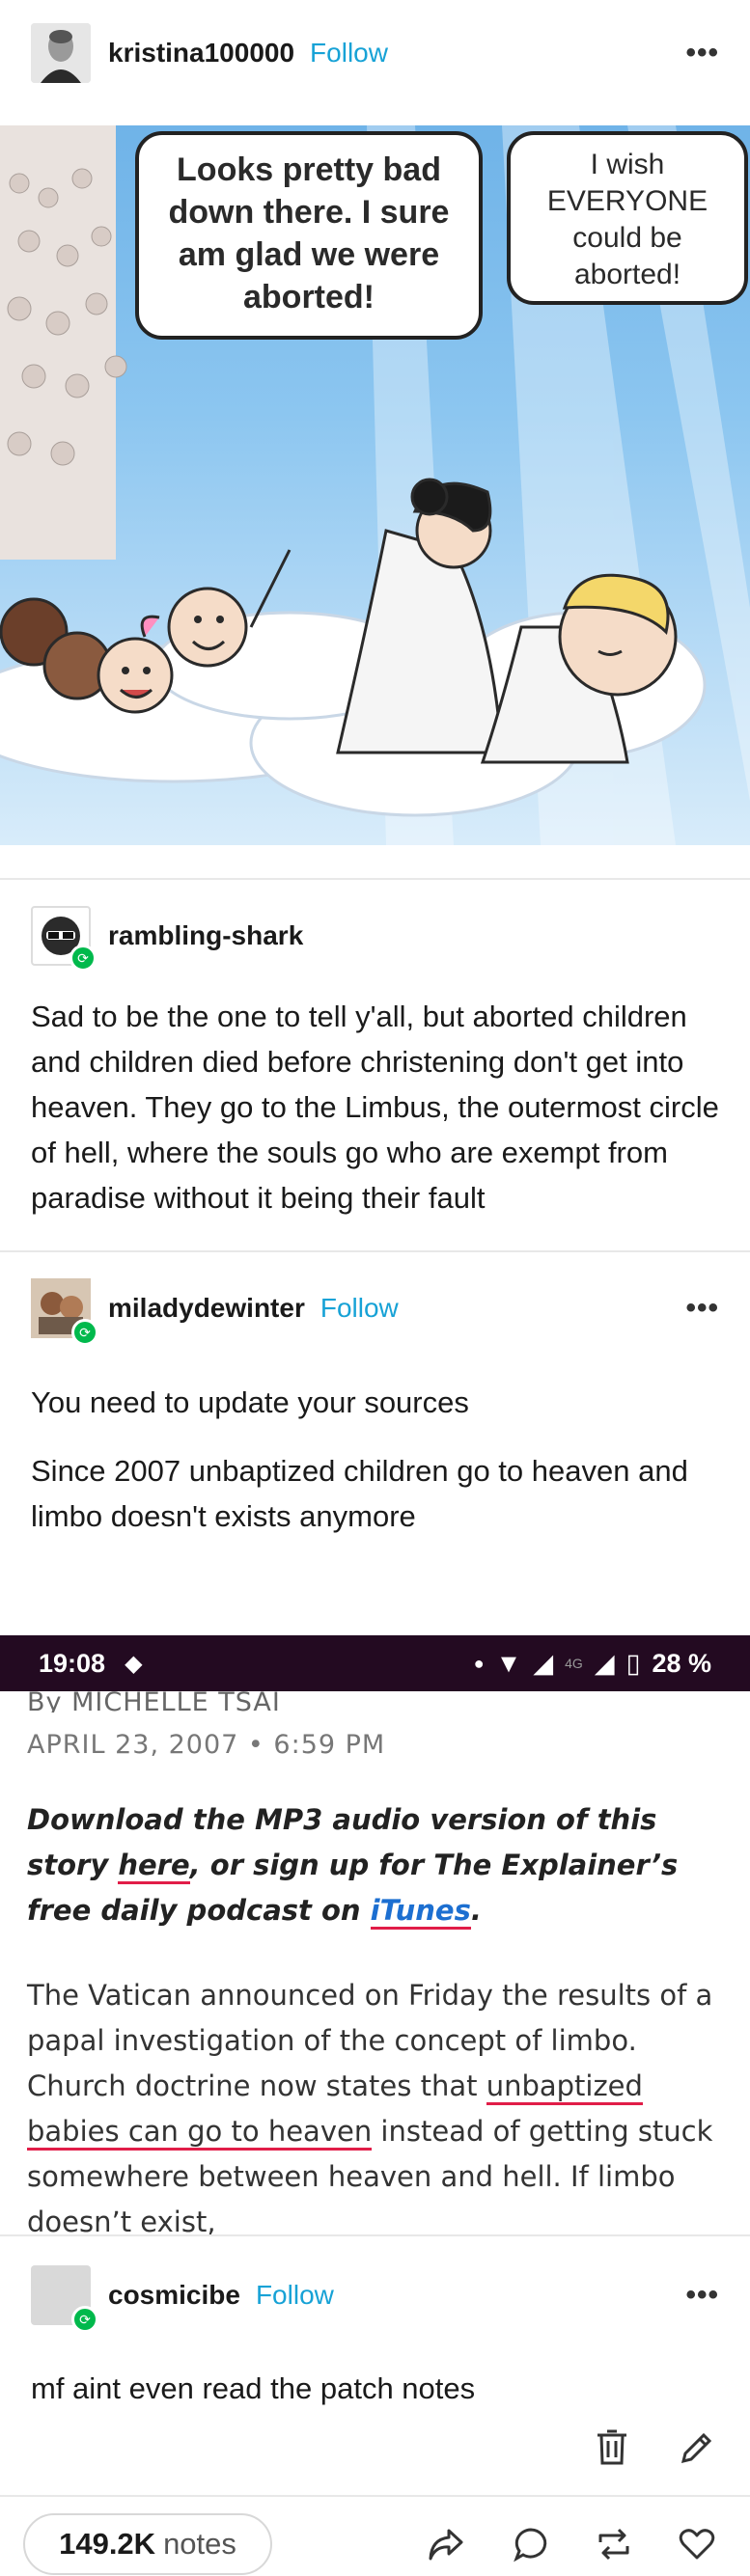  I want to click on blog-name: cosmicibe, so click(174, 2295).